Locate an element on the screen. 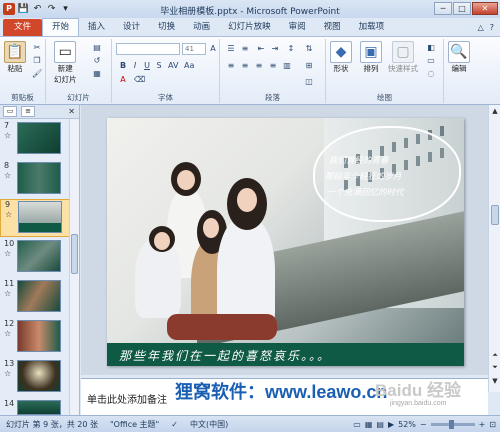  zoom-level: 52% is located at coordinates (407, 424).